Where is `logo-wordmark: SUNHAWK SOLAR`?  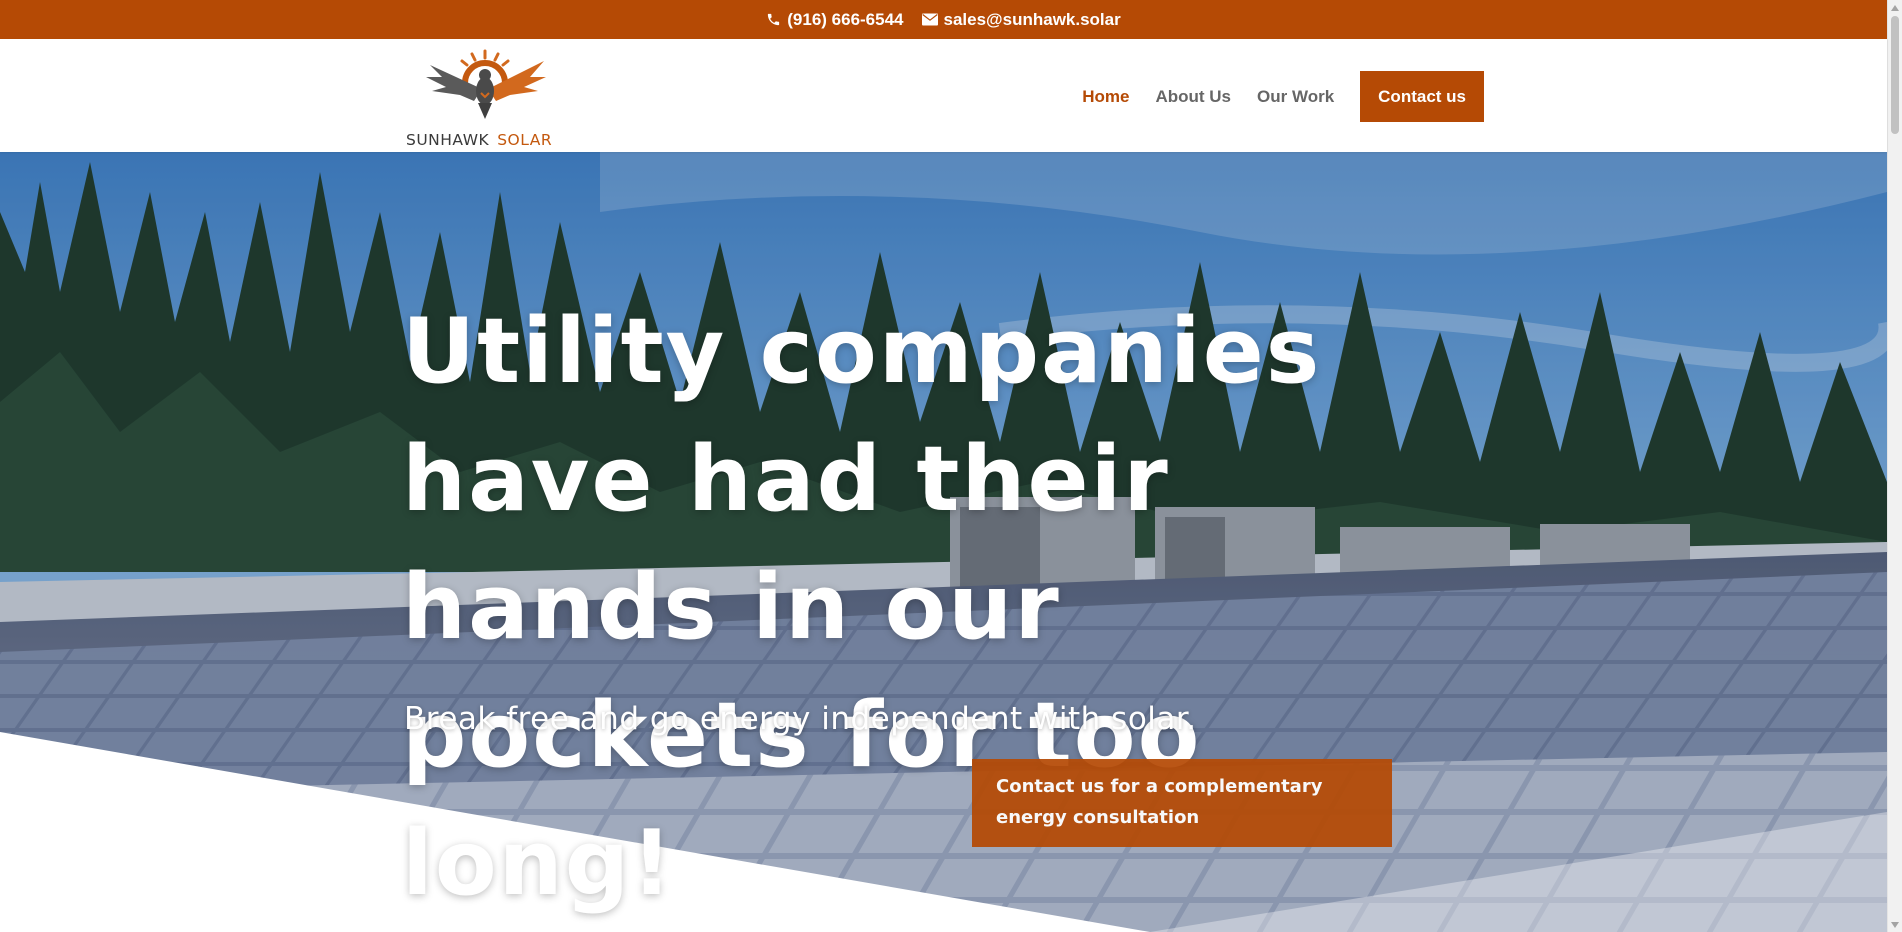
logo-wordmark: SUNHAWK SOLAR is located at coordinates (479, 140).